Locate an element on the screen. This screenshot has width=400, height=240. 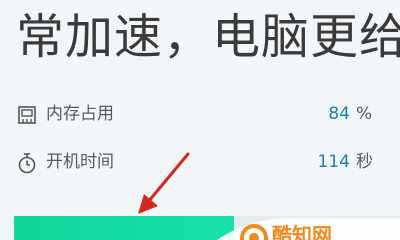
watermark-logo-icon: 酷知网 is located at coordinates (308, 229).